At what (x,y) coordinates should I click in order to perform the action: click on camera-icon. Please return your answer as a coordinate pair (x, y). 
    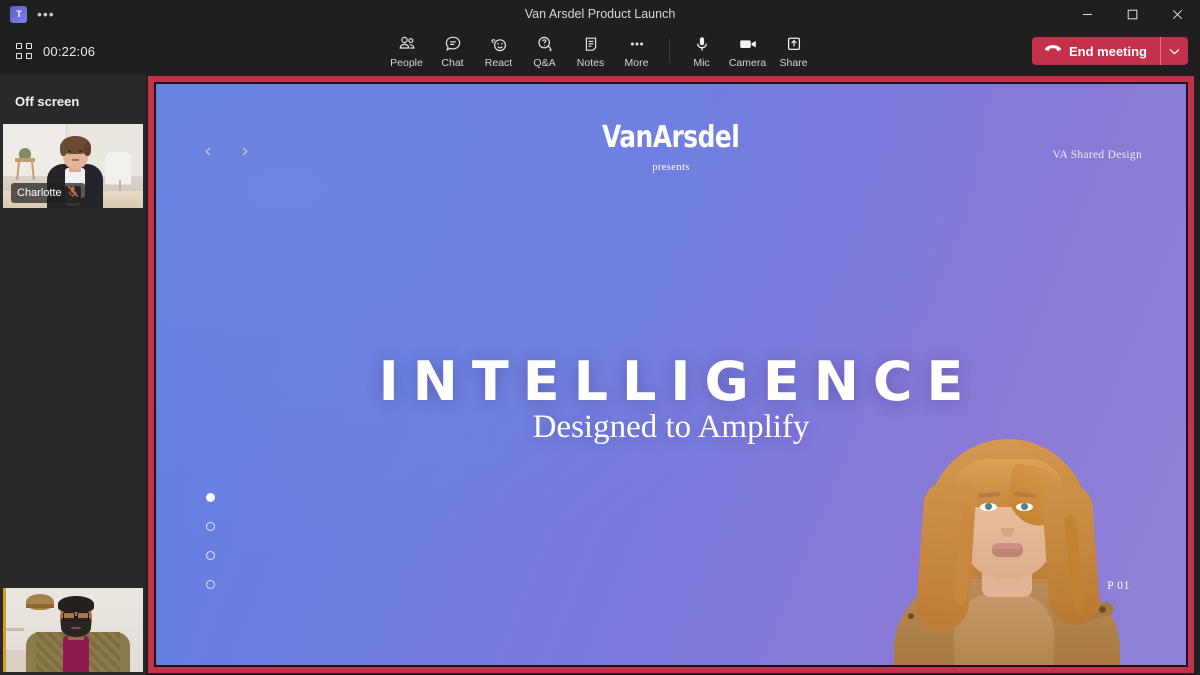
    Looking at the image, I should click on (748, 44).